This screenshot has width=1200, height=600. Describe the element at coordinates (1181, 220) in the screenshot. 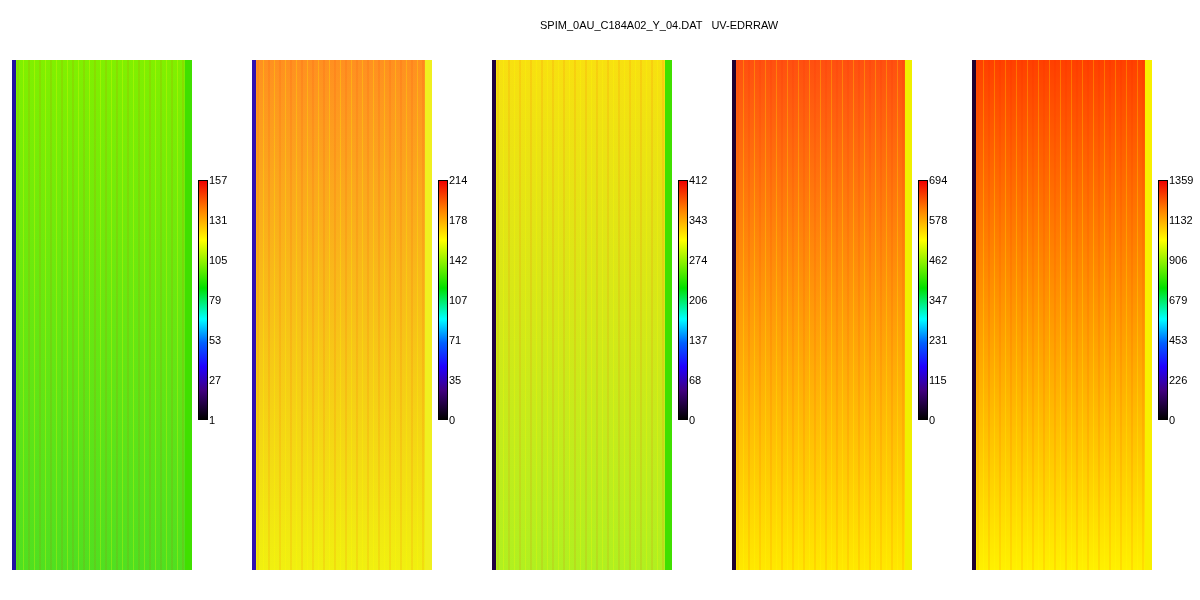

I see `tick-label: 1132` at that location.